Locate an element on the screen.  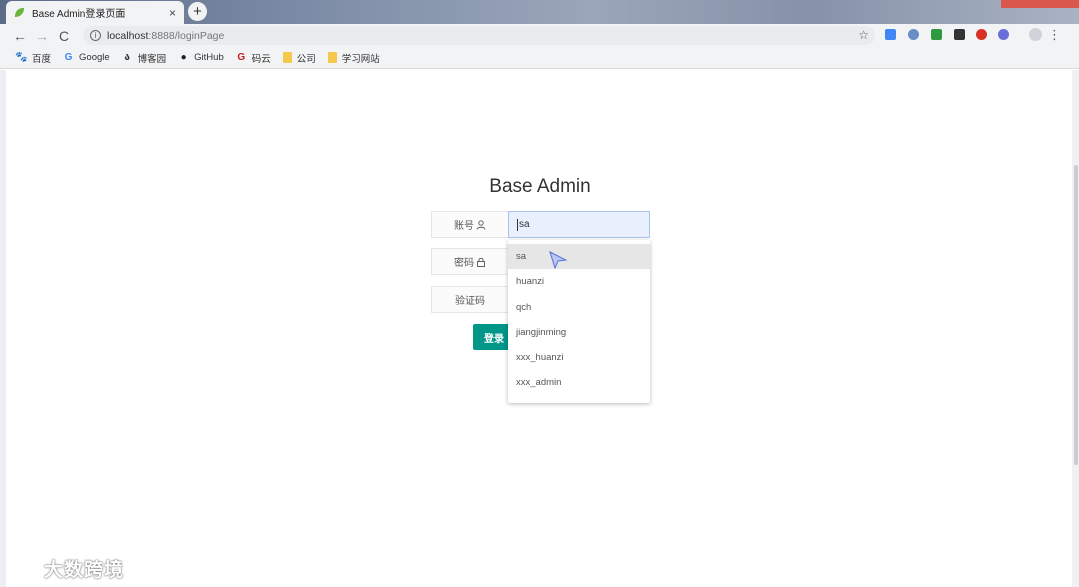
browser-tab: Base Admin登录页面 × is located at coordinates (95, 12).